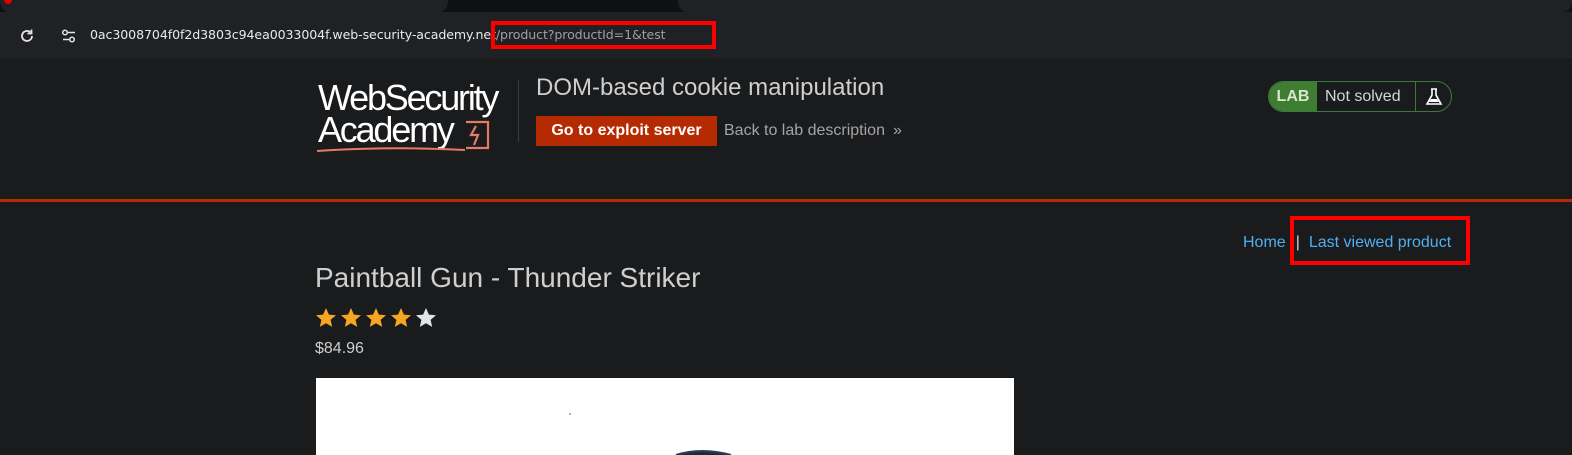  Describe the element at coordinates (1264, 242) in the screenshot. I see `home-link: Home` at that location.